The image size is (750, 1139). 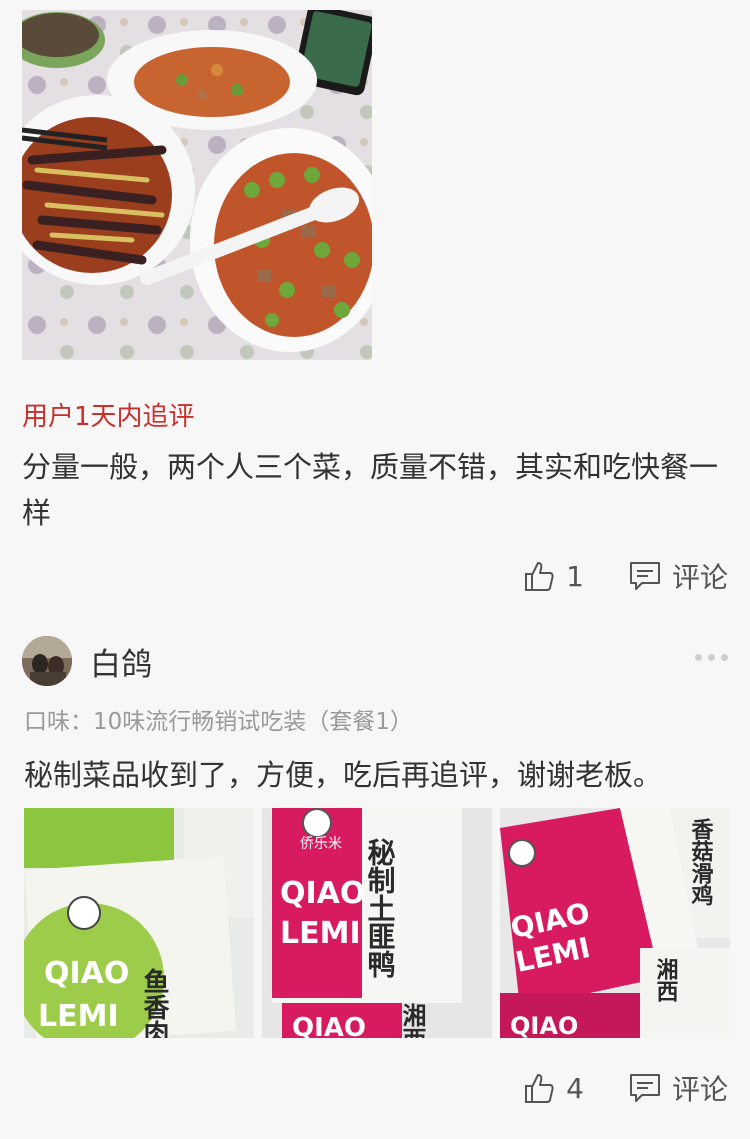 I want to click on like-count: 4, so click(x=575, y=1088).